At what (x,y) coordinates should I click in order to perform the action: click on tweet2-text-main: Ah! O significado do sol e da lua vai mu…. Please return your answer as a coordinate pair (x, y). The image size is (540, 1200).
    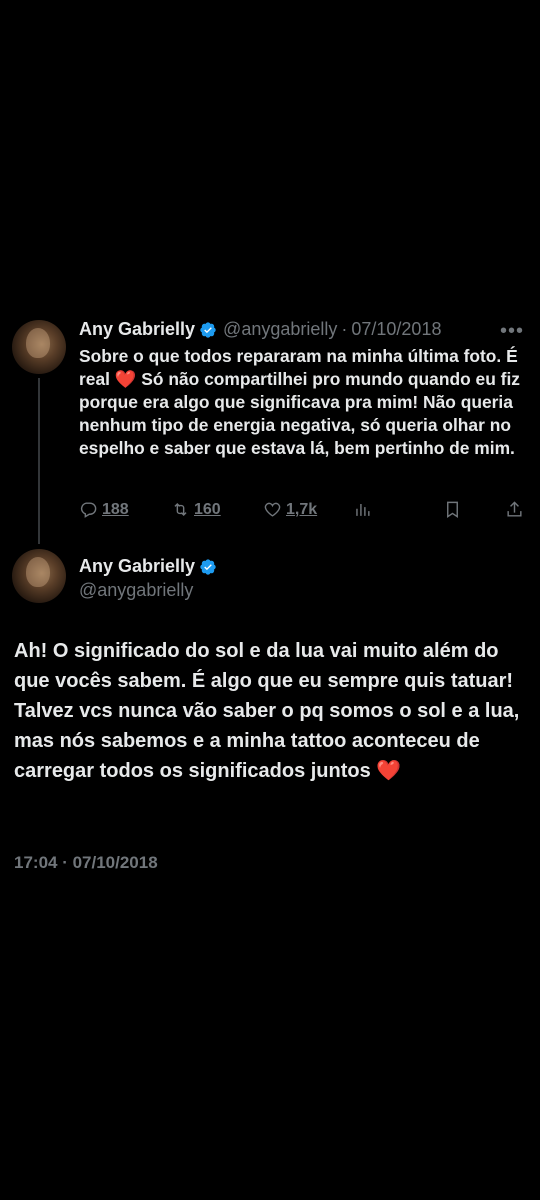
    Looking at the image, I should click on (267, 711).